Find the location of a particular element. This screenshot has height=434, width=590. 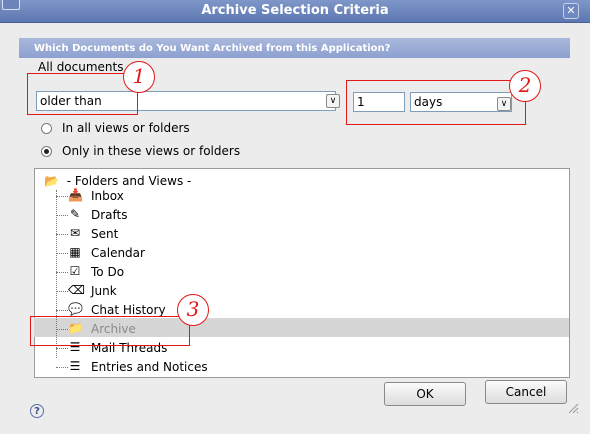

tree-item-label: Entries and Notices is located at coordinates (149, 367).